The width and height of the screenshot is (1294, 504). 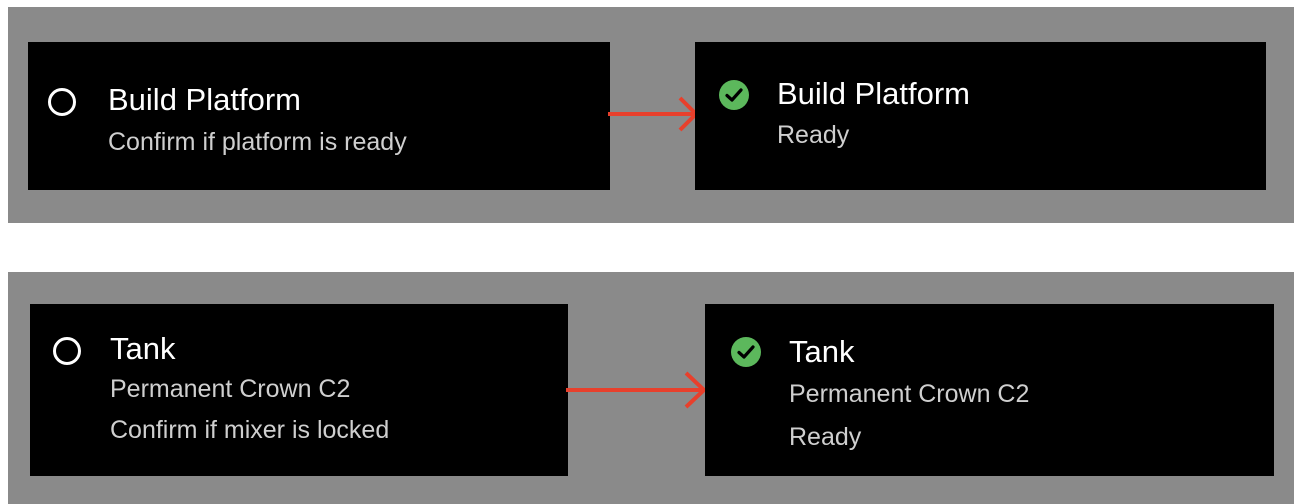 What do you see at coordinates (257, 142) in the screenshot?
I see `card-line: Confirm if platform is ready` at bounding box center [257, 142].